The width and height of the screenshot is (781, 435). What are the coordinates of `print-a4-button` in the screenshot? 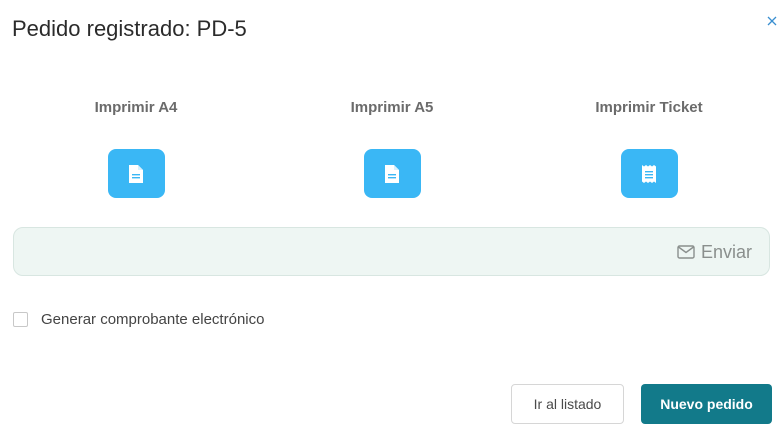 It's located at (136, 173).